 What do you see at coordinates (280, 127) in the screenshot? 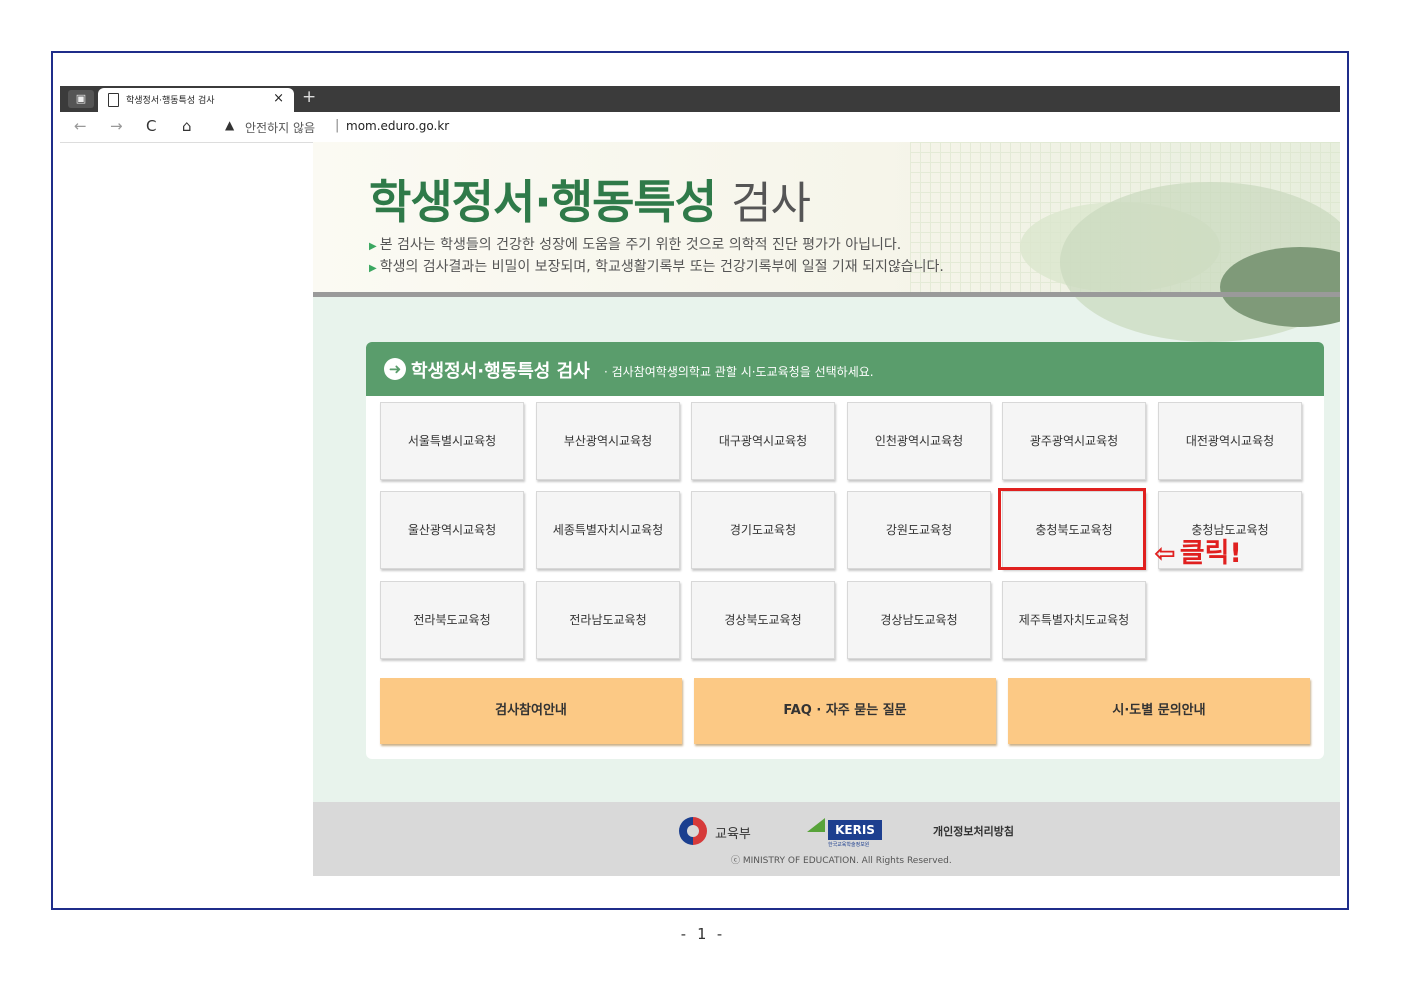
I see `security-status: 안전하지 않음` at bounding box center [280, 127].